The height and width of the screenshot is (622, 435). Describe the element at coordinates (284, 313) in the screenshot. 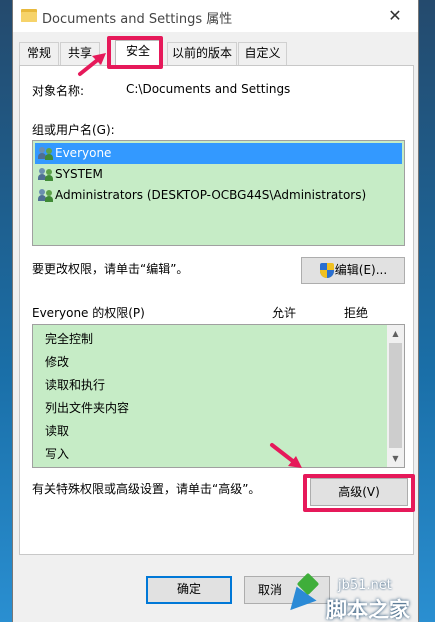

I see `allow-column-header: 允许` at that location.